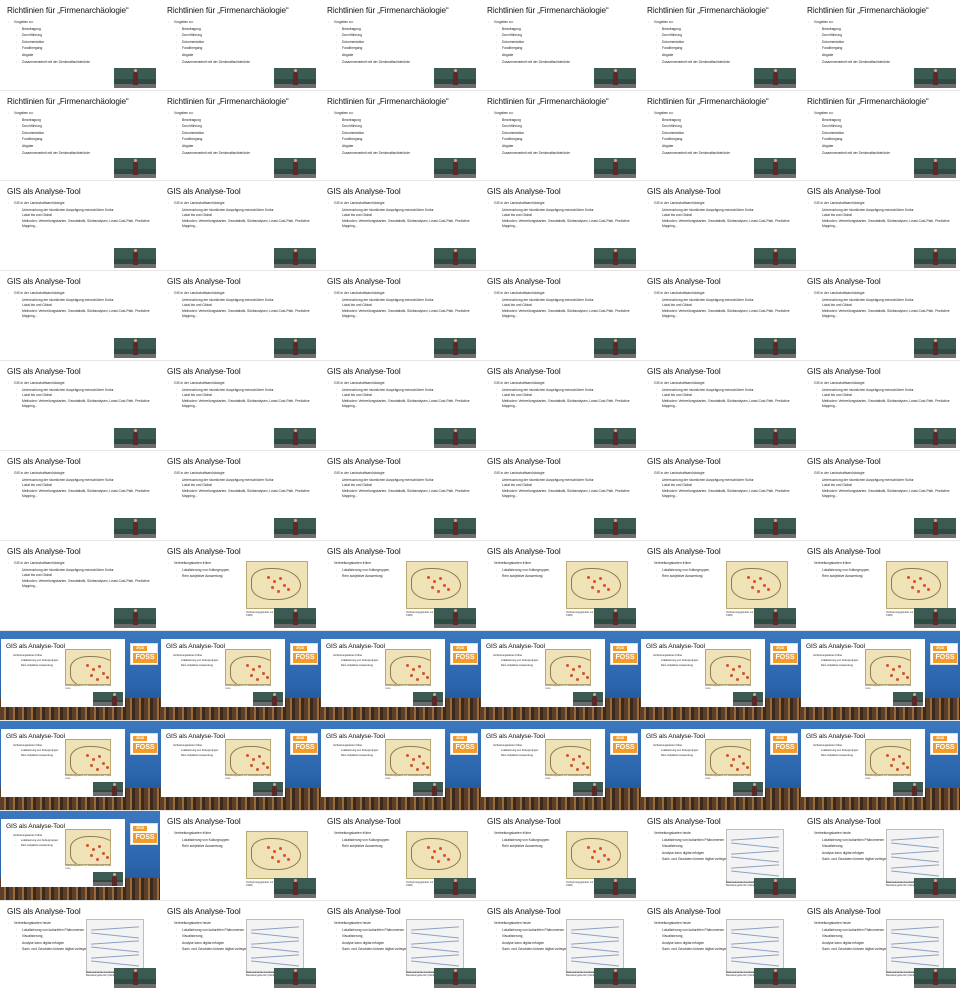 Image resolution: width=960 pixels, height=990 pixels. I want to click on list-item: Lokalisierung von Kulturgruppen, so click(524, 570).